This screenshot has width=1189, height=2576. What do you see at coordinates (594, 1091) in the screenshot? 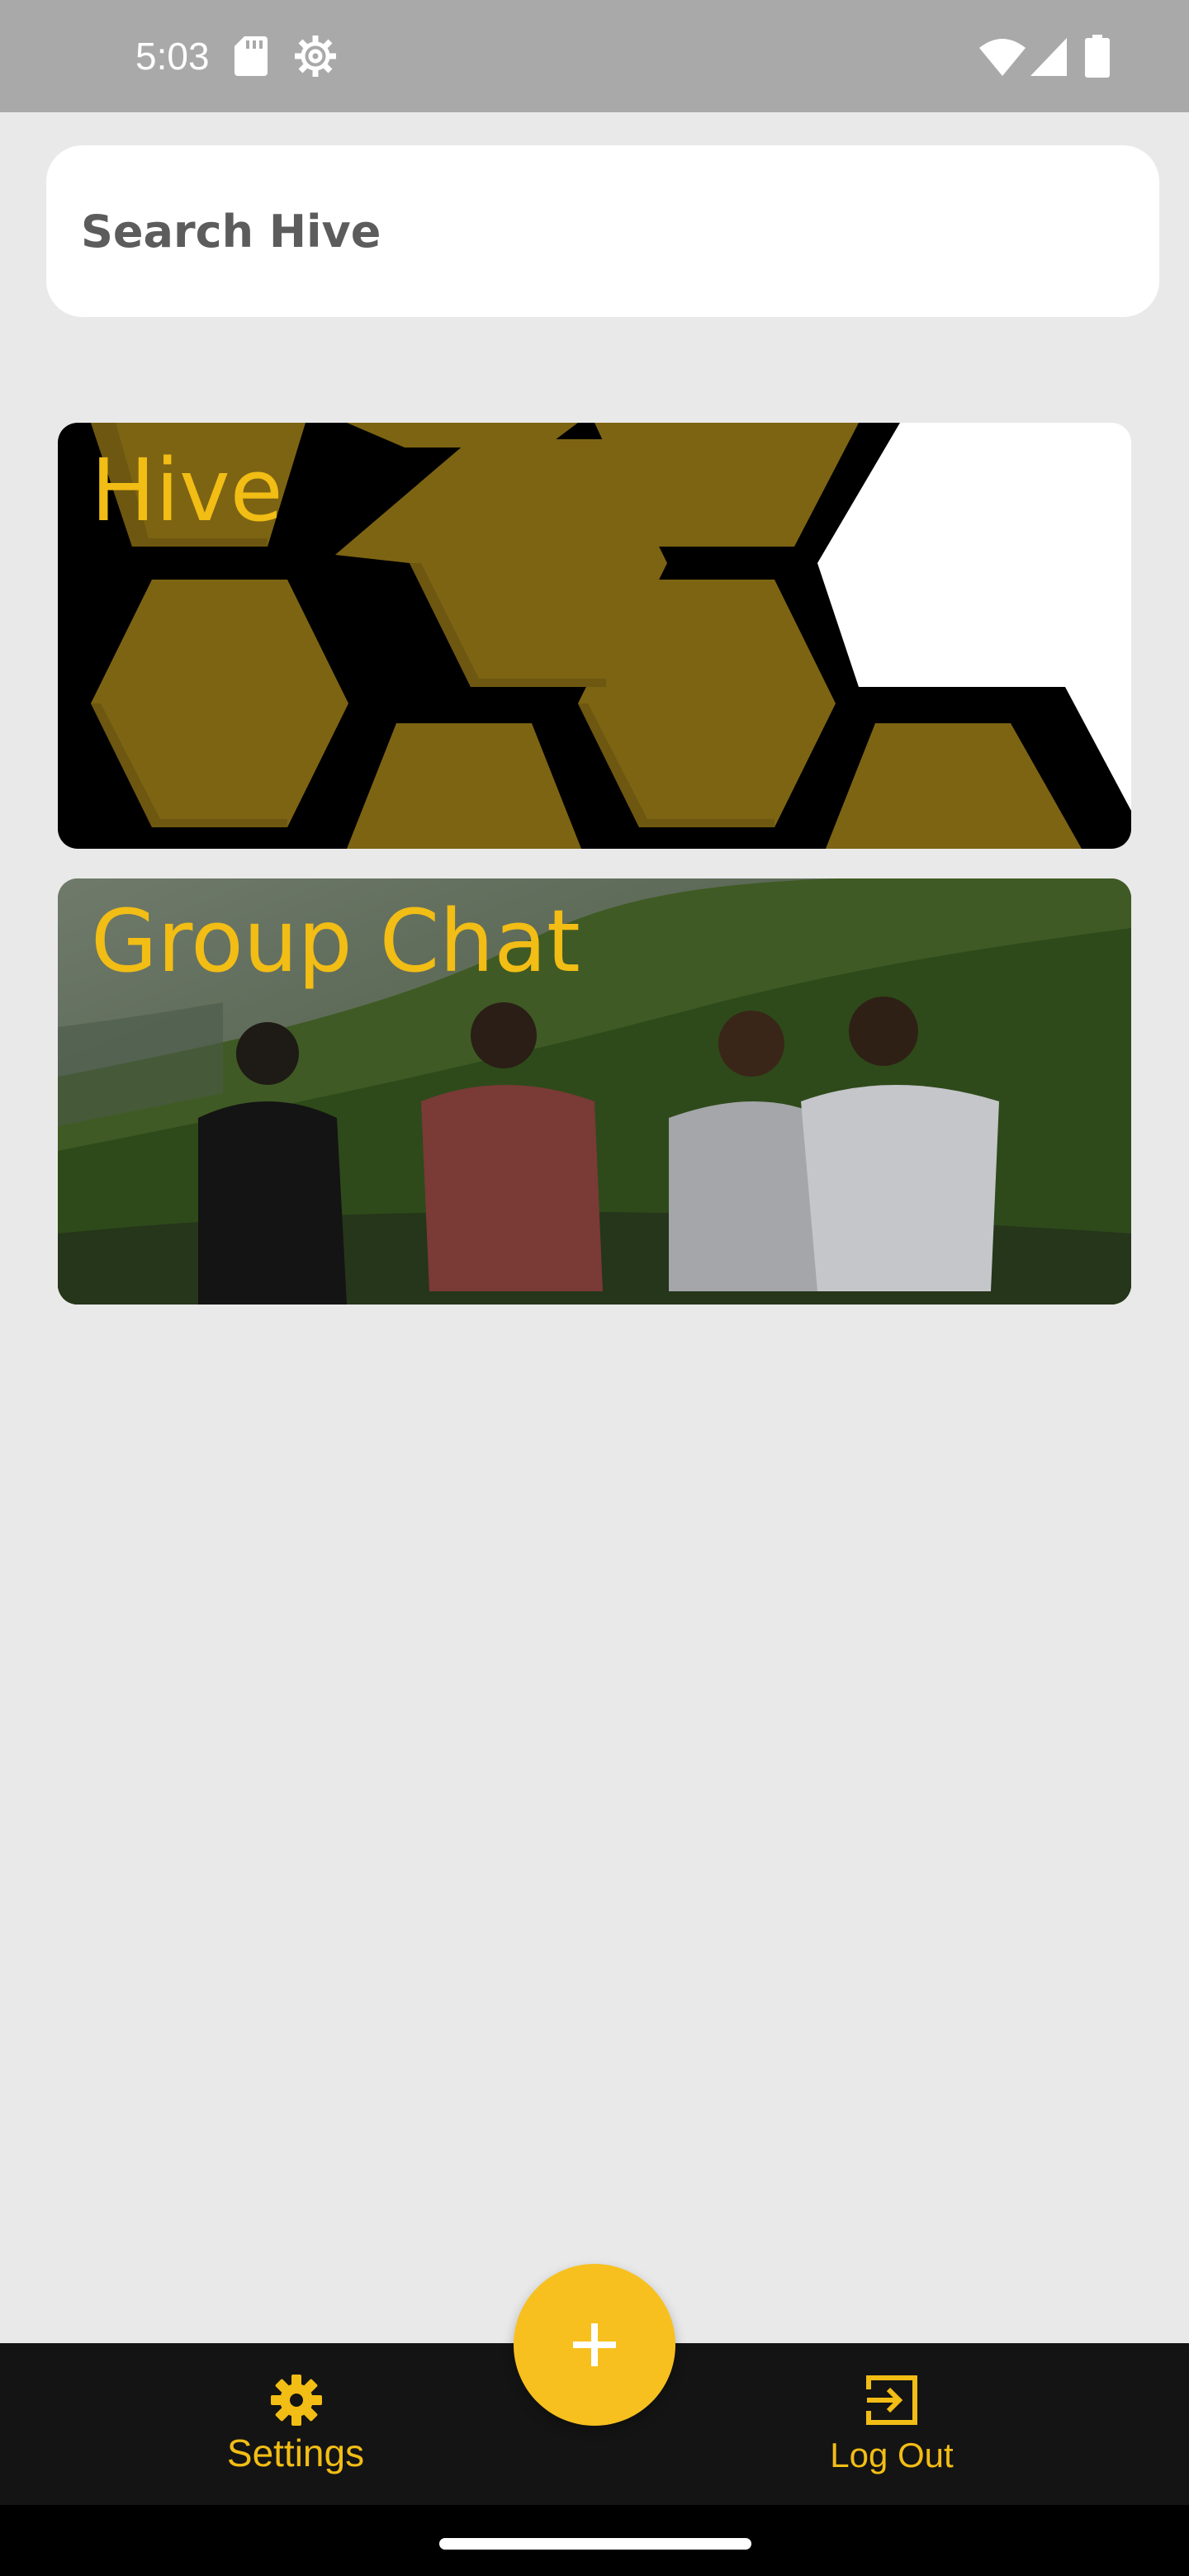
I see `group-chat-card: Group Chat` at bounding box center [594, 1091].